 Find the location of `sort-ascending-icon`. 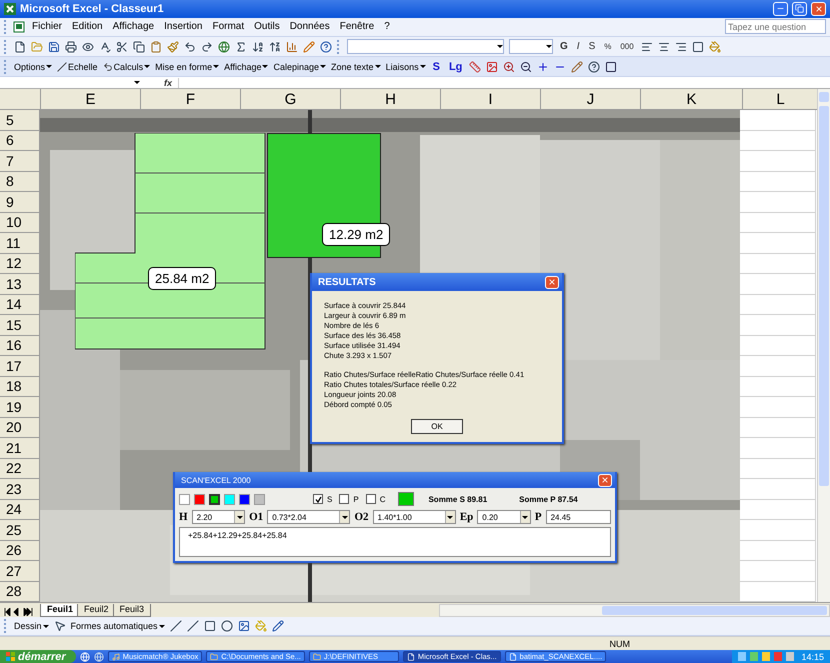

sort-ascending-icon is located at coordinates (258, 46).